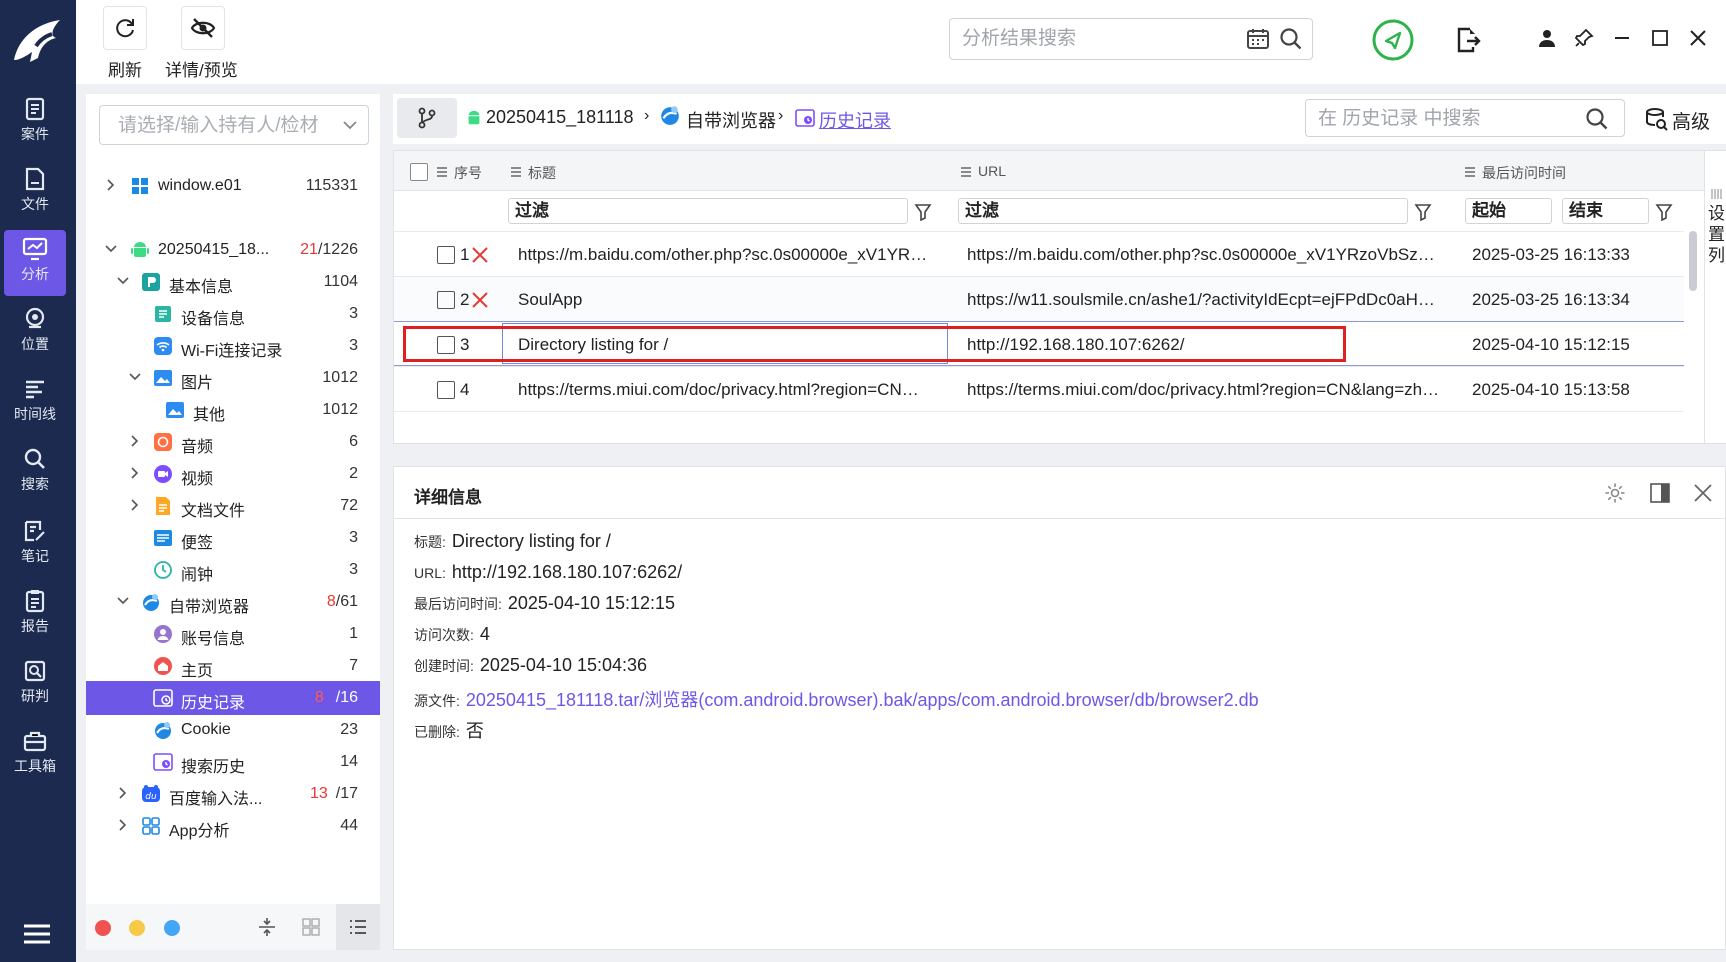  Describe the element at coordinates (233, 602) in the screenshot. I see `tree-node-browser: 自带浏览器 8/61` at that location.